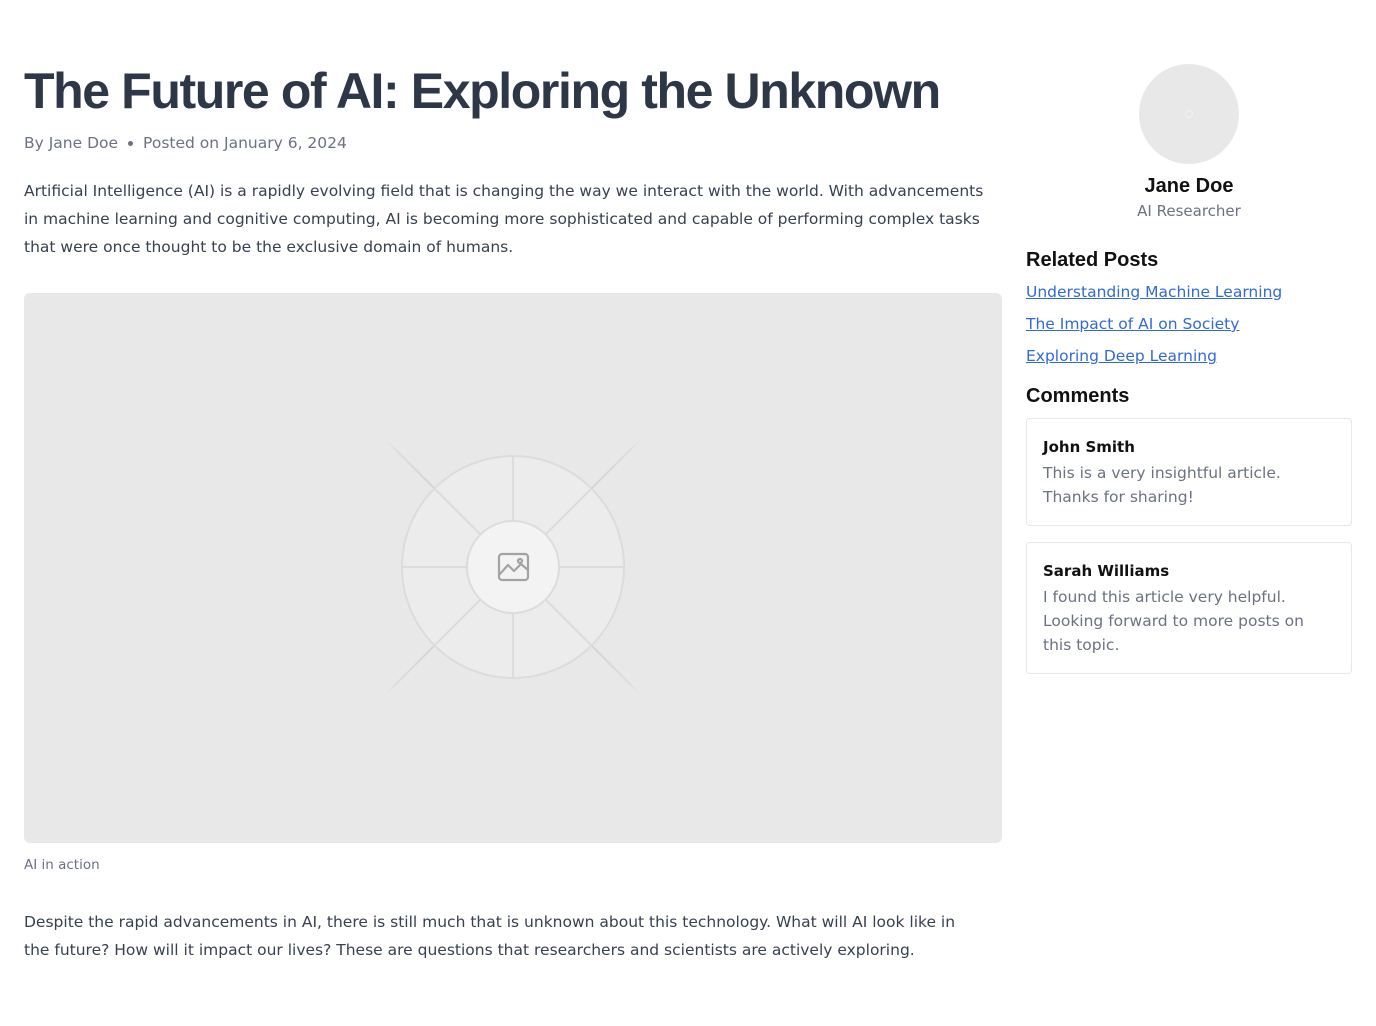  Describe the element at coordinates (71, 143) in the screenshot. I see `byline: By Jane Doe` at that location.